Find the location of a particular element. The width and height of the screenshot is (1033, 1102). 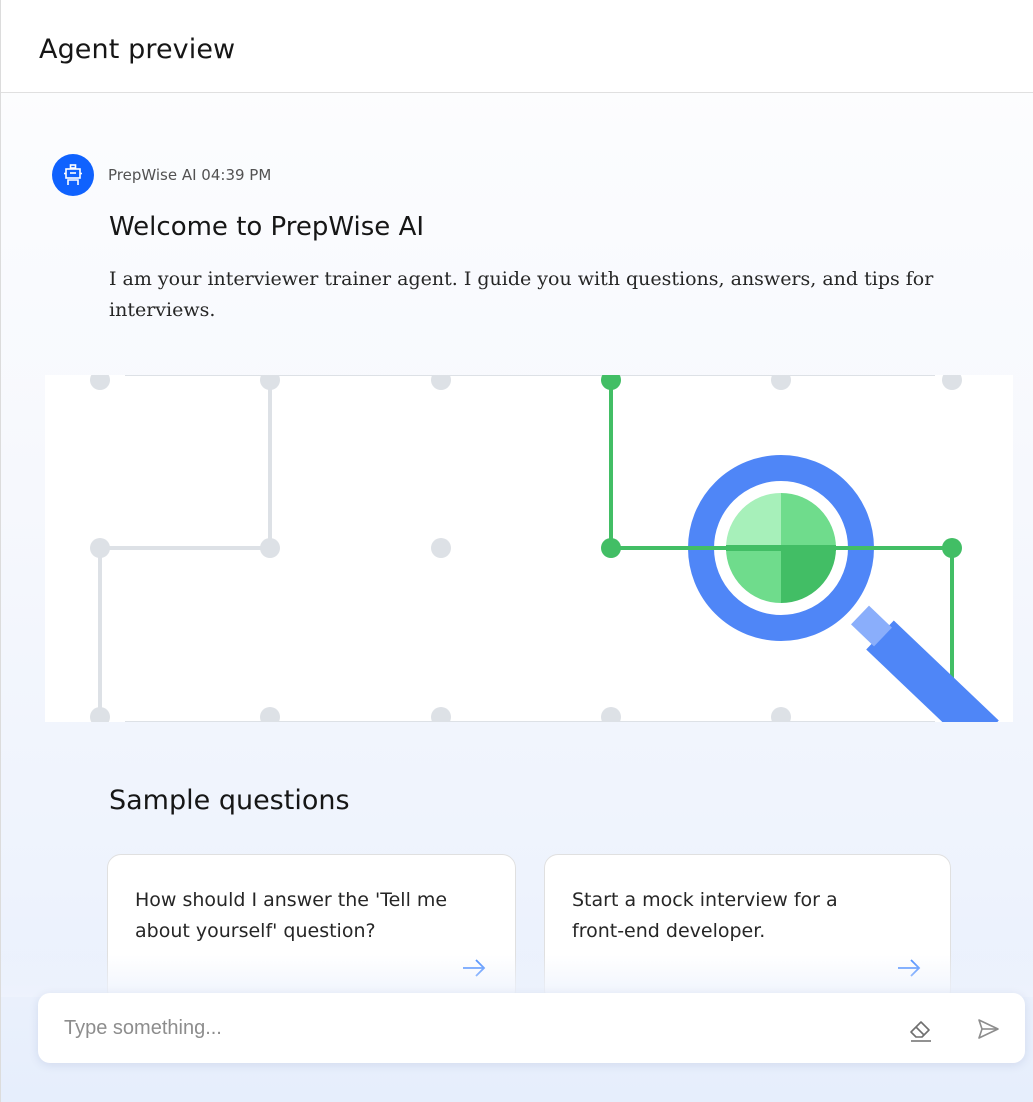

avatar is located at coordinates (73, 175).